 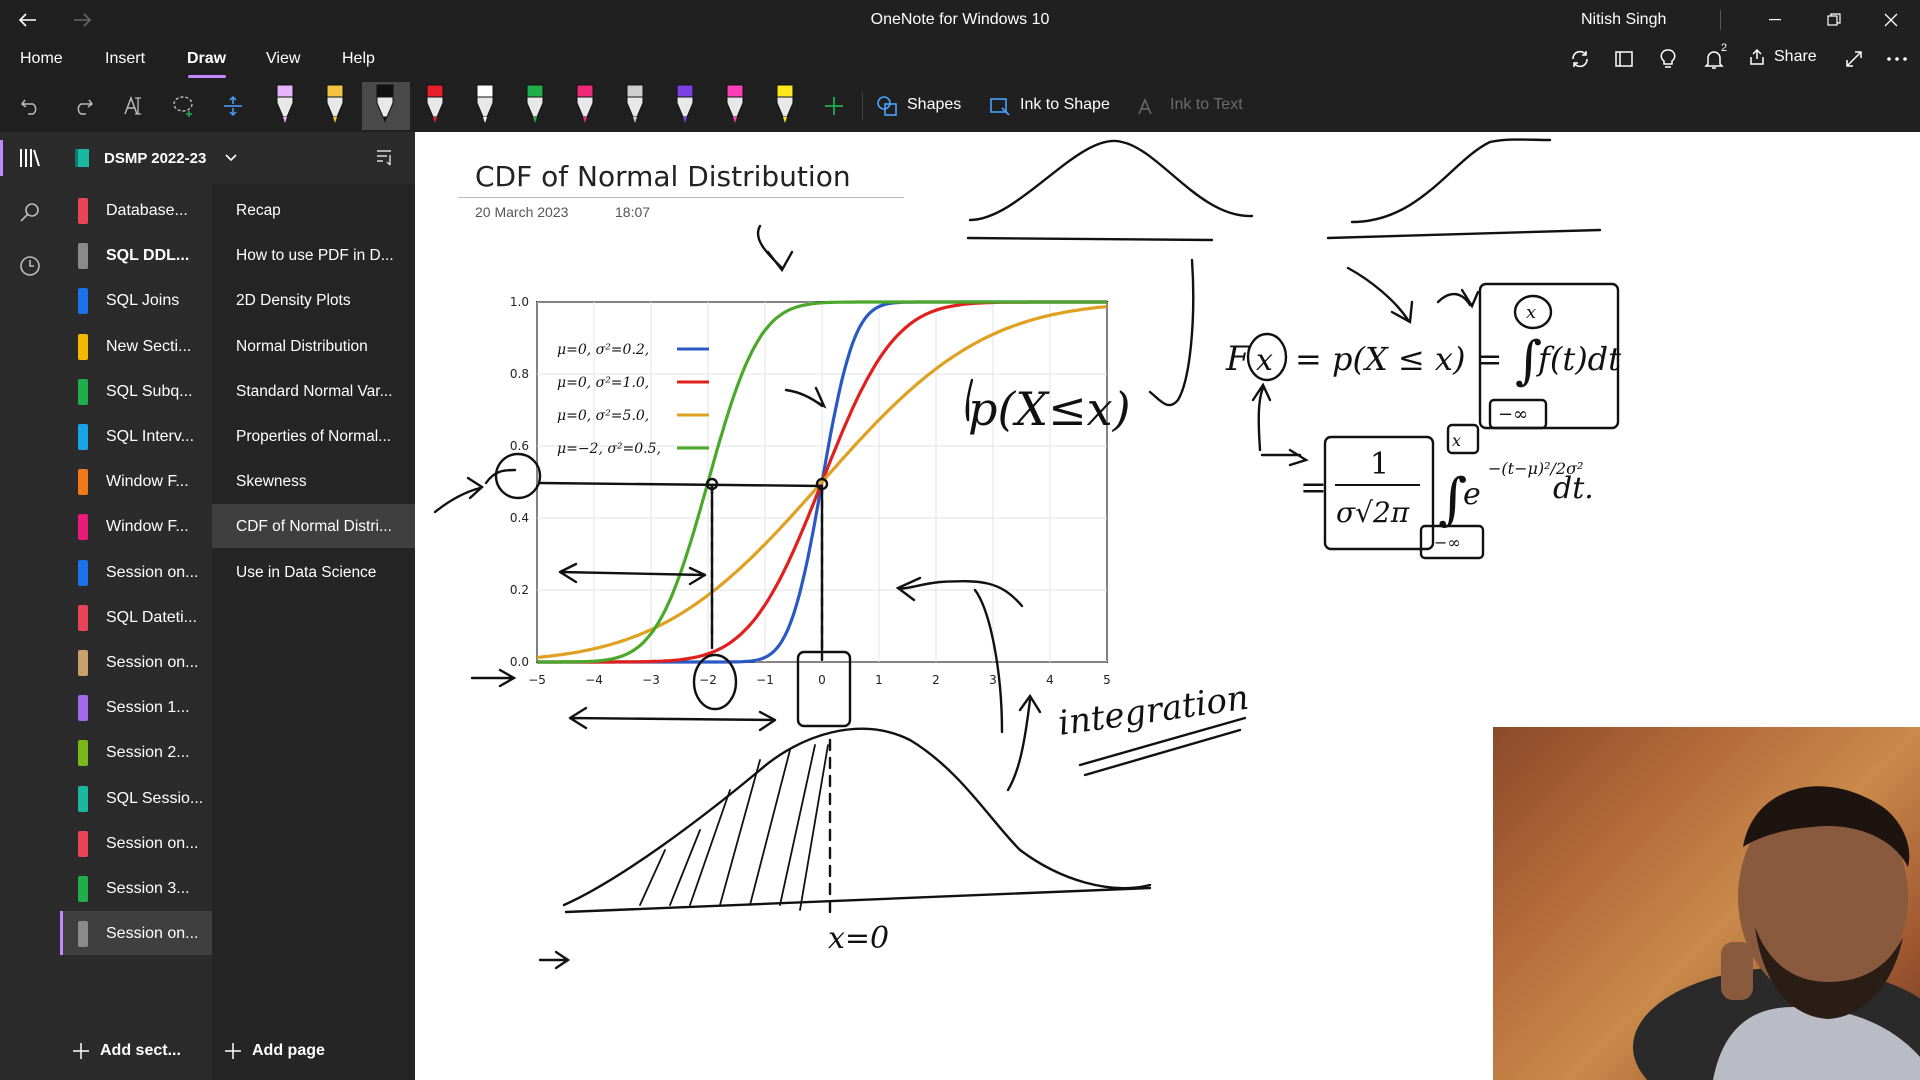 What do you see at coordinates (519, 662) in the screenshot?
I see `y-tick-label: 0.0` at bounding box center [519, 662].